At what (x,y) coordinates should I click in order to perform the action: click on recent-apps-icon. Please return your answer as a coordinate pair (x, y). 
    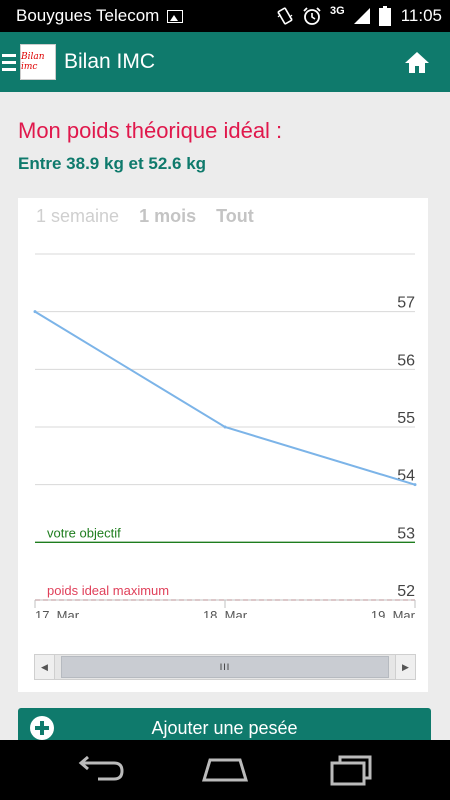
    Looking at the image, I should click on (351, 770).